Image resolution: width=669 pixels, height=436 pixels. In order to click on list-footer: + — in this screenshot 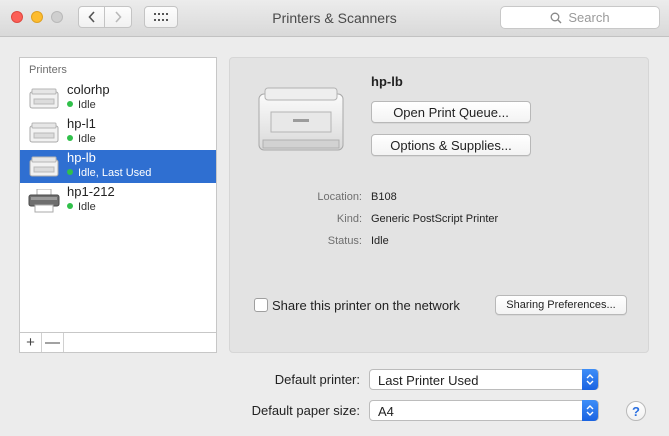, I will do `click(118, 342)`.